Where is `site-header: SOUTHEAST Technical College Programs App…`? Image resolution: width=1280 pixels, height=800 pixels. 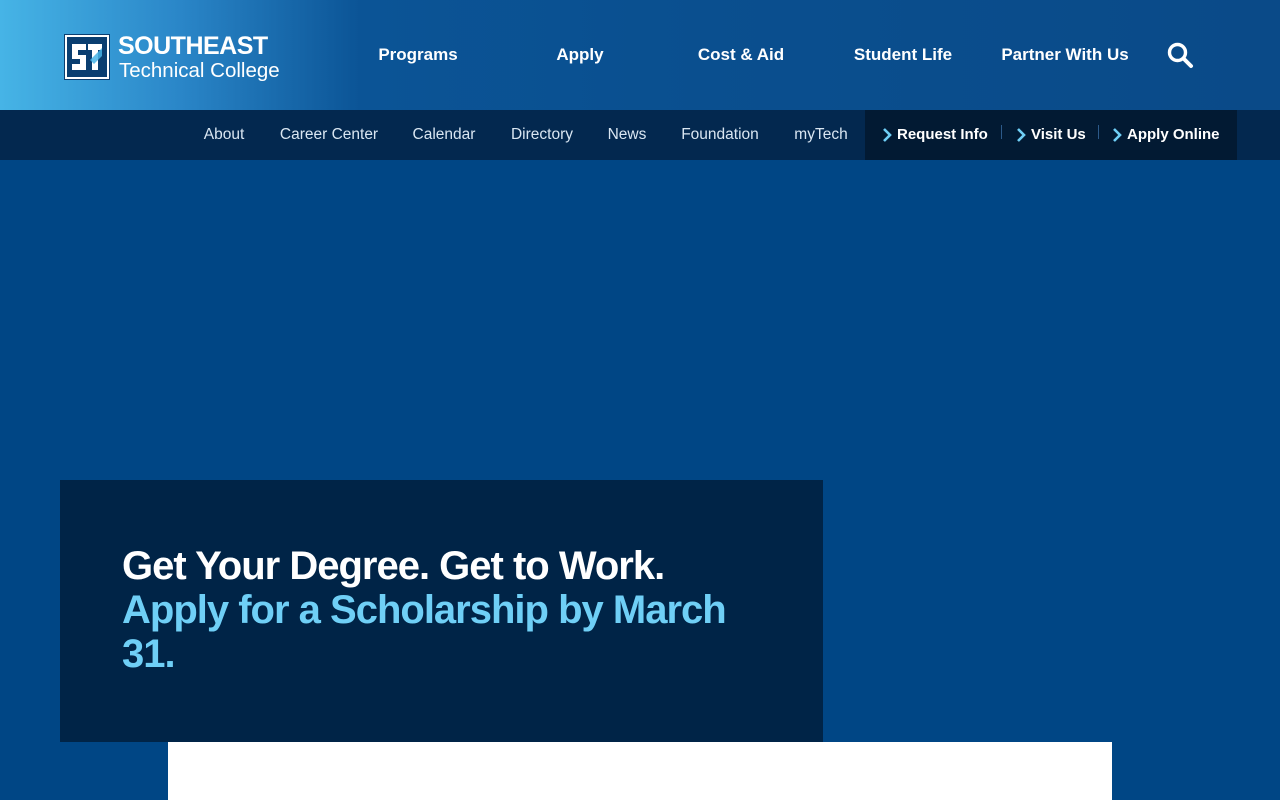 site-header: SOUTHEAST Technical College Programs App… is located at coordinates (640, 55).